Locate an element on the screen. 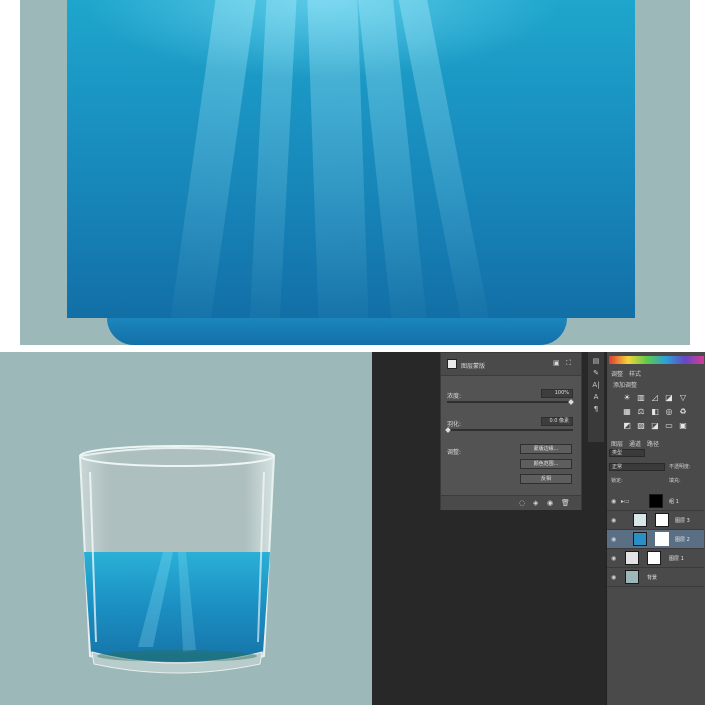  glass-water-edge is located at coordinates (337, 331).